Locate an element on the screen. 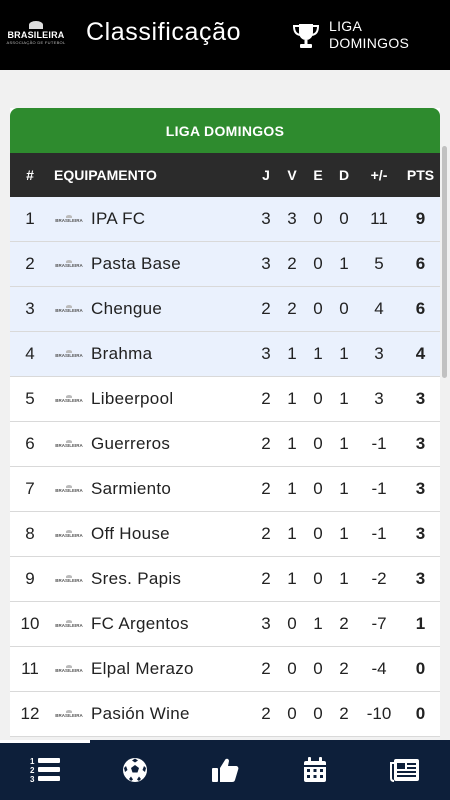 The height and width of the screenshot is (800, 450). team-cell: BRASILEIRA FC Argentos is located at coordinates (151, 624).